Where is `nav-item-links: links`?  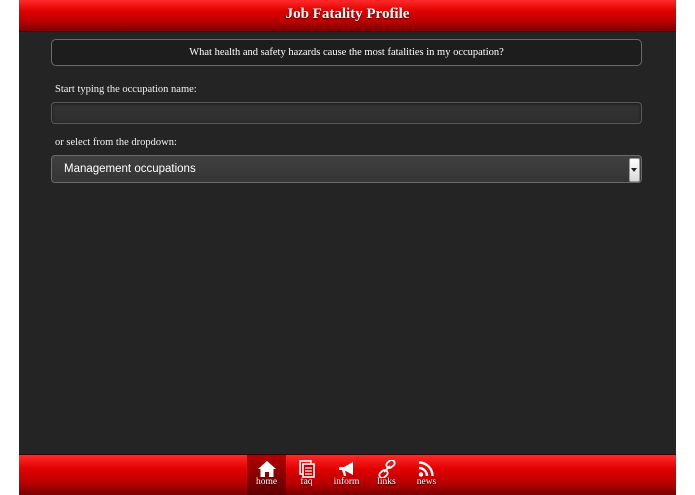 nav-item-links: links is located at coordinates (386, 475).